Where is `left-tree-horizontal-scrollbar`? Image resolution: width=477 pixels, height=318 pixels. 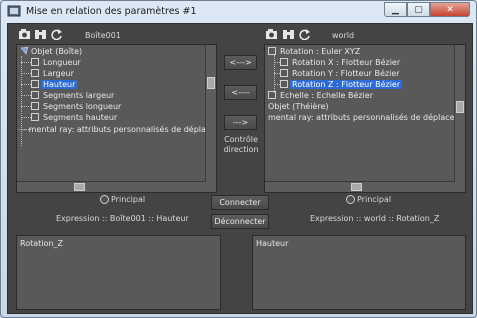
left-tree-horizontal-scrollbar is located at coordinates (111, 186).